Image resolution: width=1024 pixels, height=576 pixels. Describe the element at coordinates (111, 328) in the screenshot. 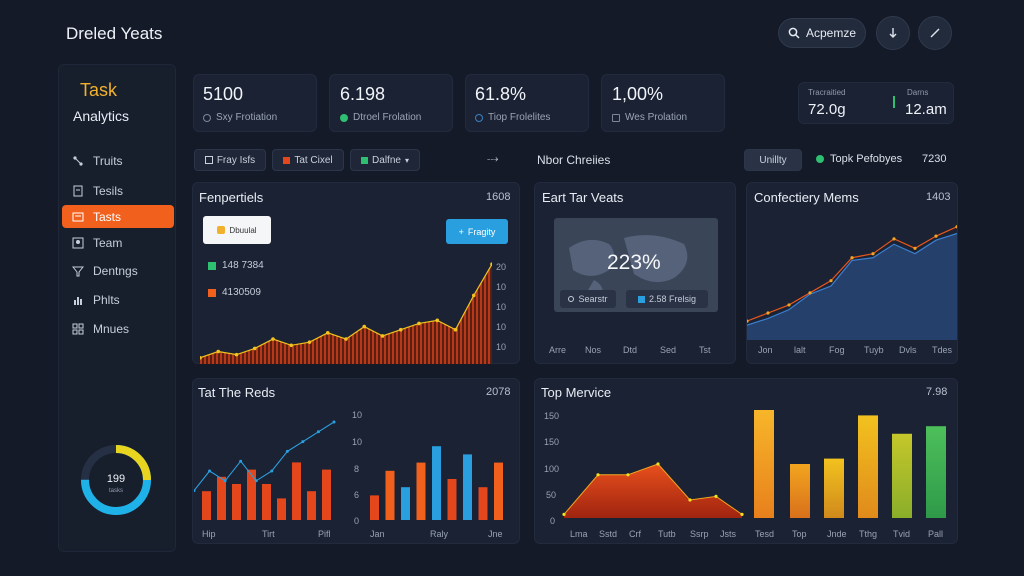

I see `sidebar-item-label: Mnues` at that location.